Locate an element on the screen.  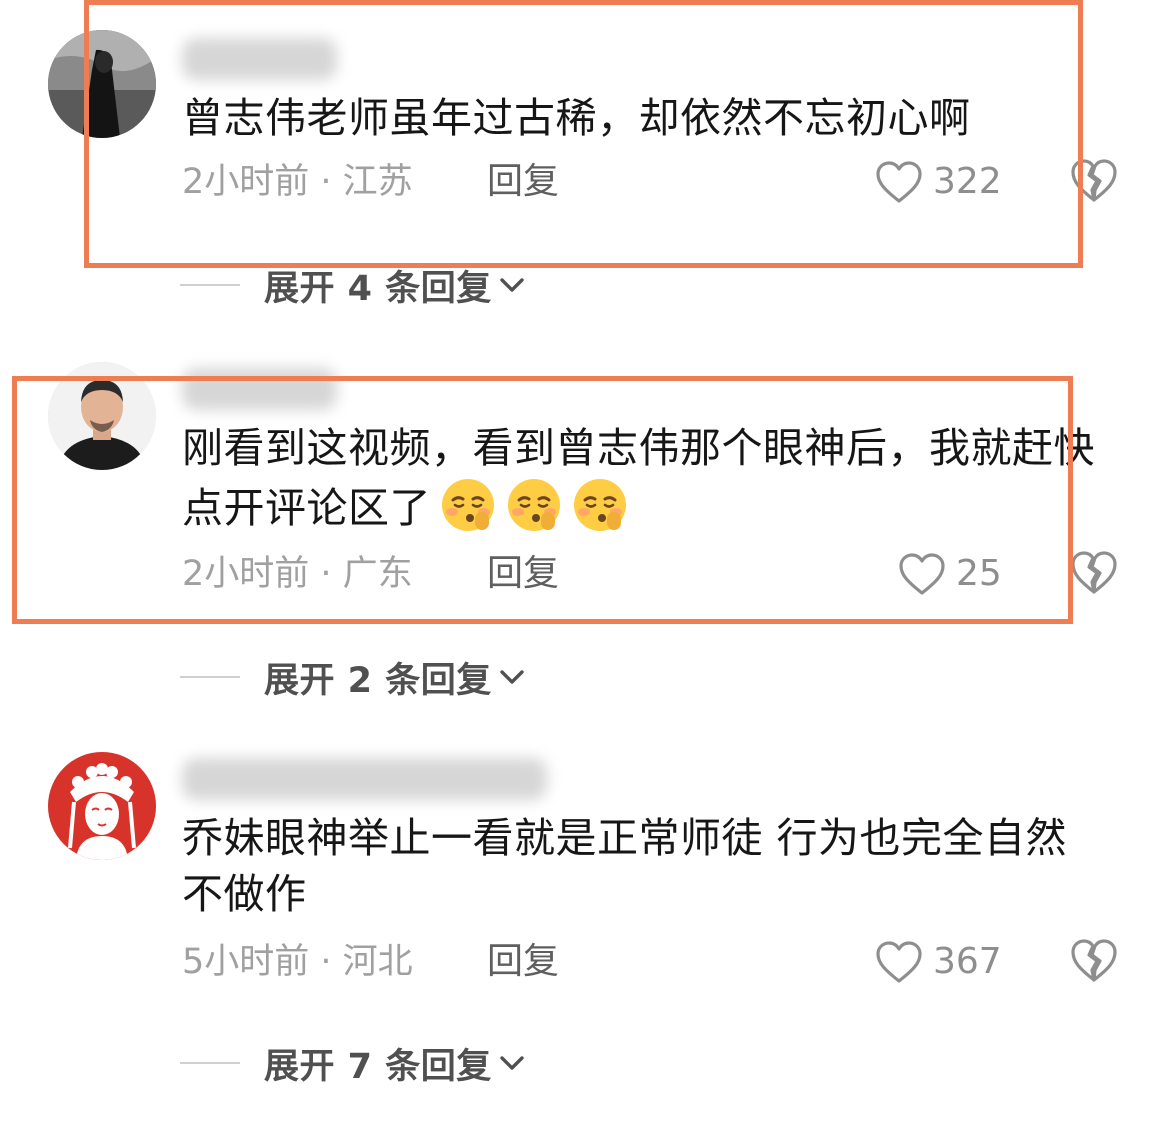
like-button: 367 is located at coordinates (938, 962).